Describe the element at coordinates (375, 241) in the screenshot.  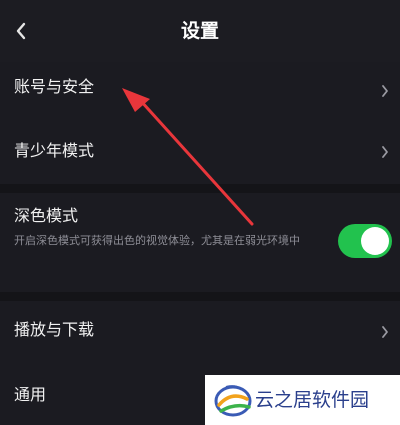
I see `toggle-knob` at that location.